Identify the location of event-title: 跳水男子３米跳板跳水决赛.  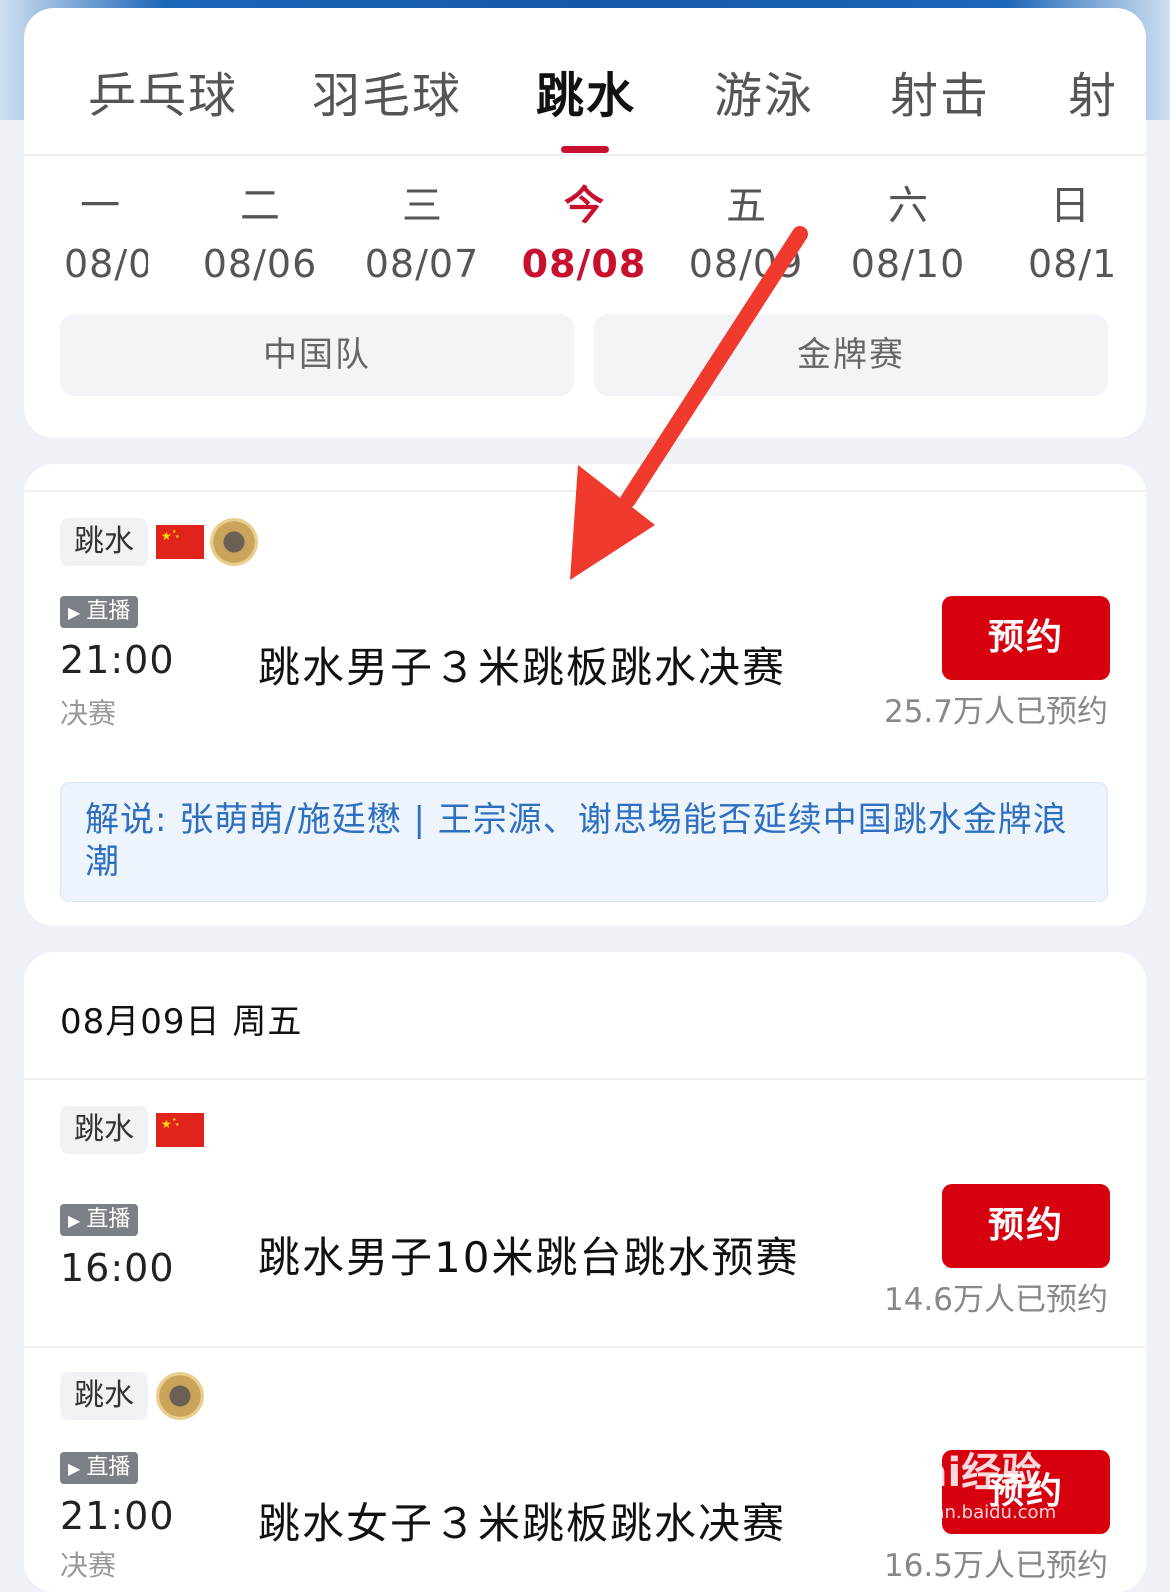
(522, 664).